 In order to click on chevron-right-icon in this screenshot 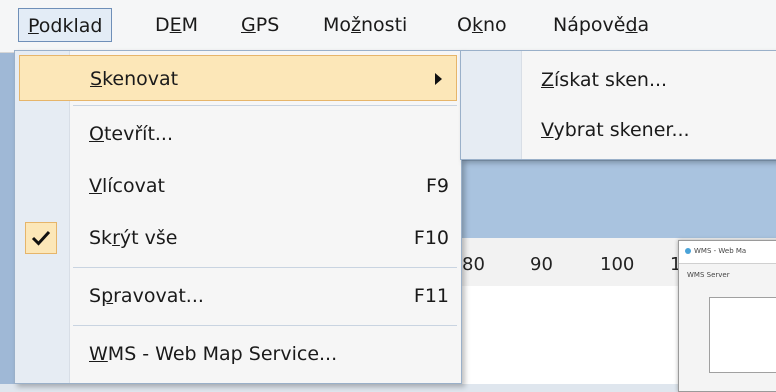, I will do `click(438, 79)`.